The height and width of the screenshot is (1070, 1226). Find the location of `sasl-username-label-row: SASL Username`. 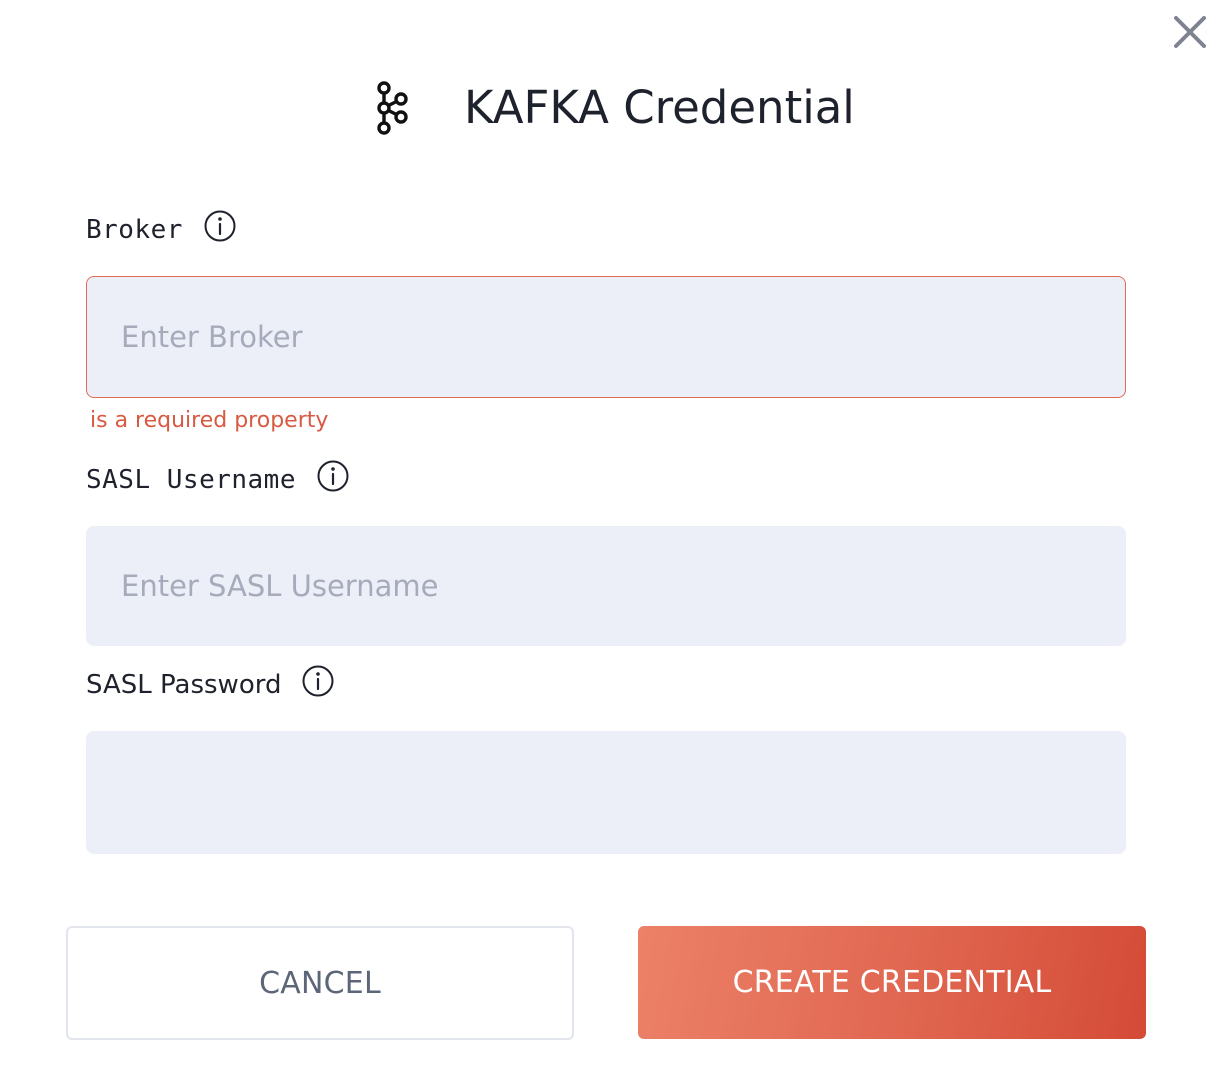

sasl-username-label-row: SASL Username is located at coordinates (218, 480).